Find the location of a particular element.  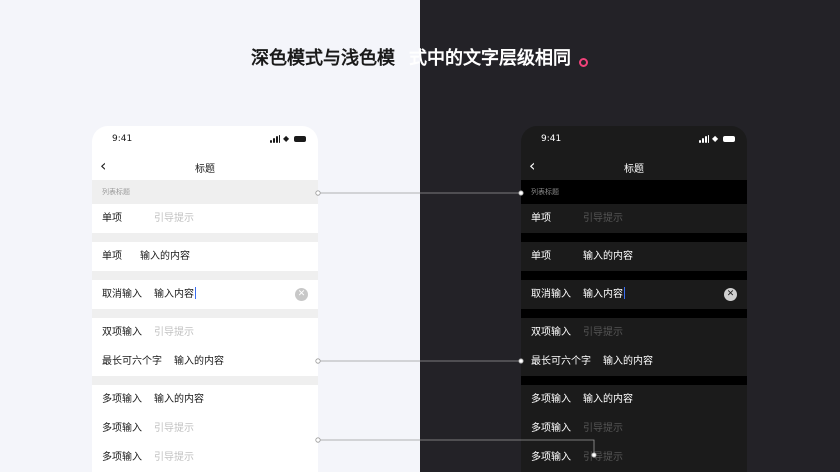

headline: 深色模式与浅色模 式中的文字层级相同 is located at coordinates (420, 59).